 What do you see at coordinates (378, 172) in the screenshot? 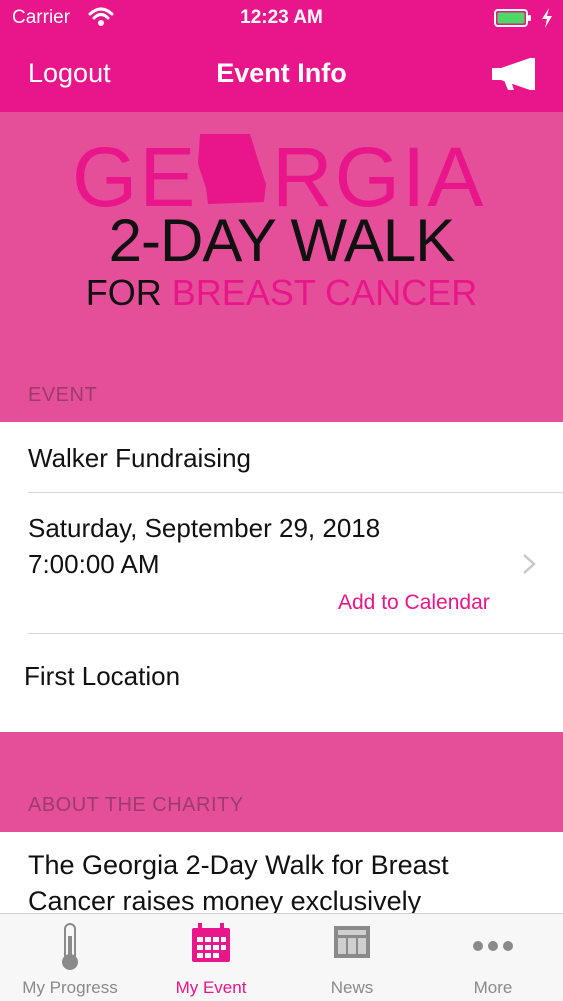
I see `svg-text: RGIA` at bounding box center [378, 172].